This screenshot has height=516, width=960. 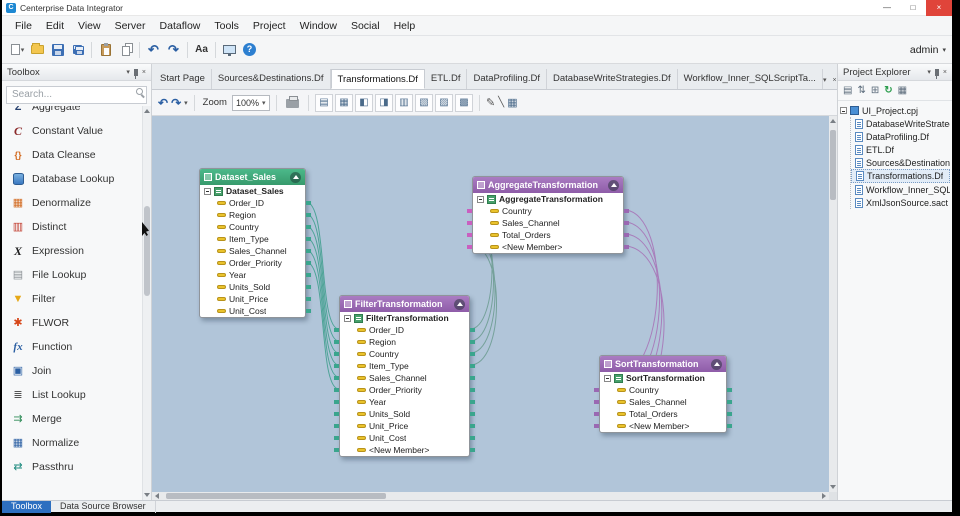 What do you see at coordinates (423, 102) in the screenshot?
I see `layout-tool-icon: ▧` at bounding box center [423, 102].